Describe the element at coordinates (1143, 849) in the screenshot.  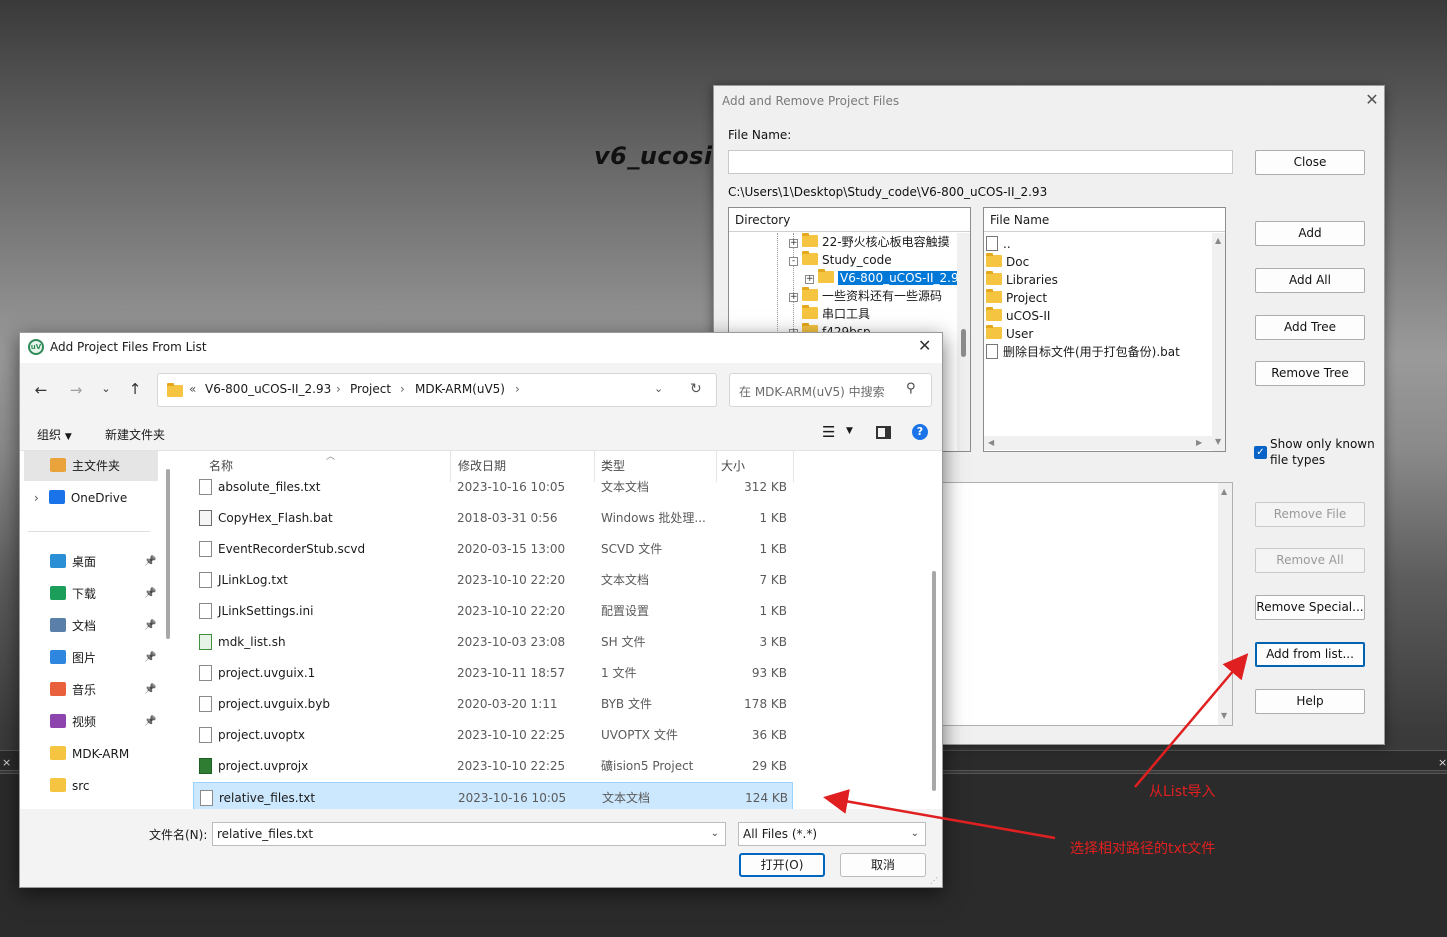
I see `annotation-select-txt: 选择相对路径的txt文件` at that location.